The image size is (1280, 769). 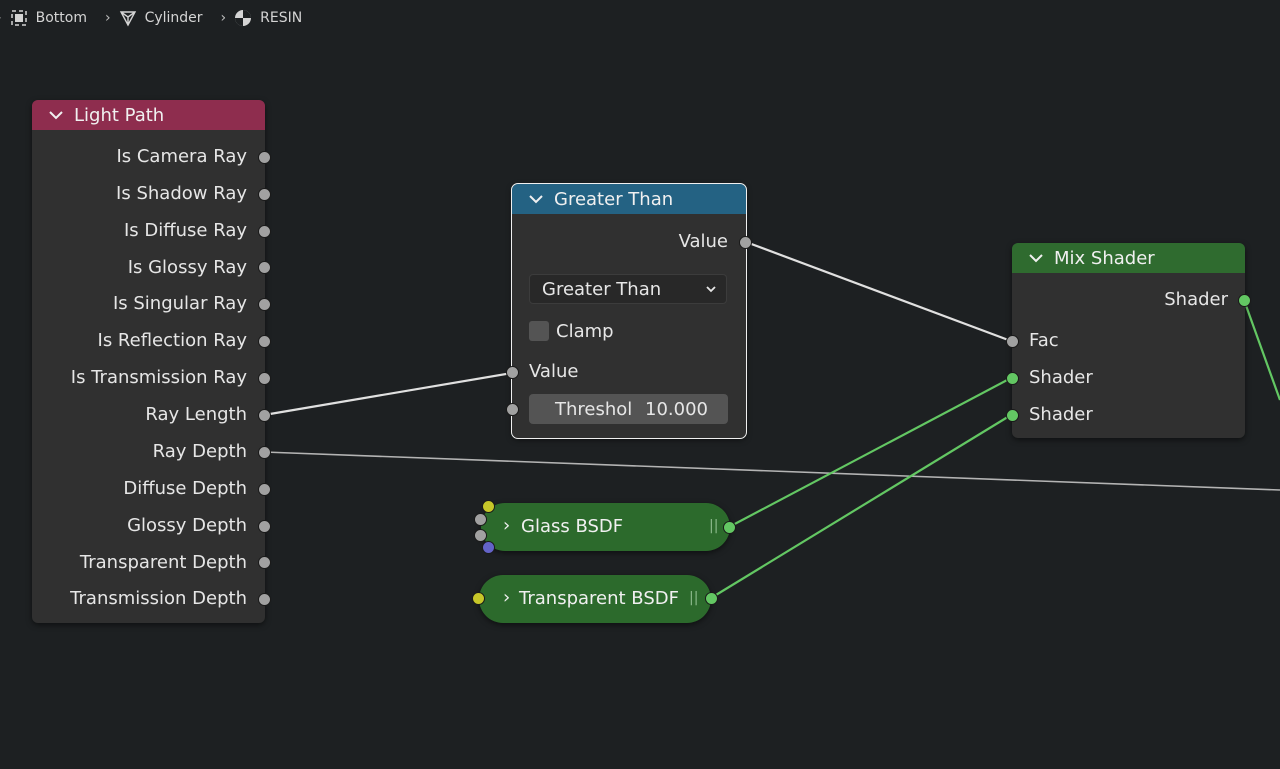 What do you see at coordinates (388, 394) in the screenshot?
I see `link-raylength-value` at bounding box center [388, 394].